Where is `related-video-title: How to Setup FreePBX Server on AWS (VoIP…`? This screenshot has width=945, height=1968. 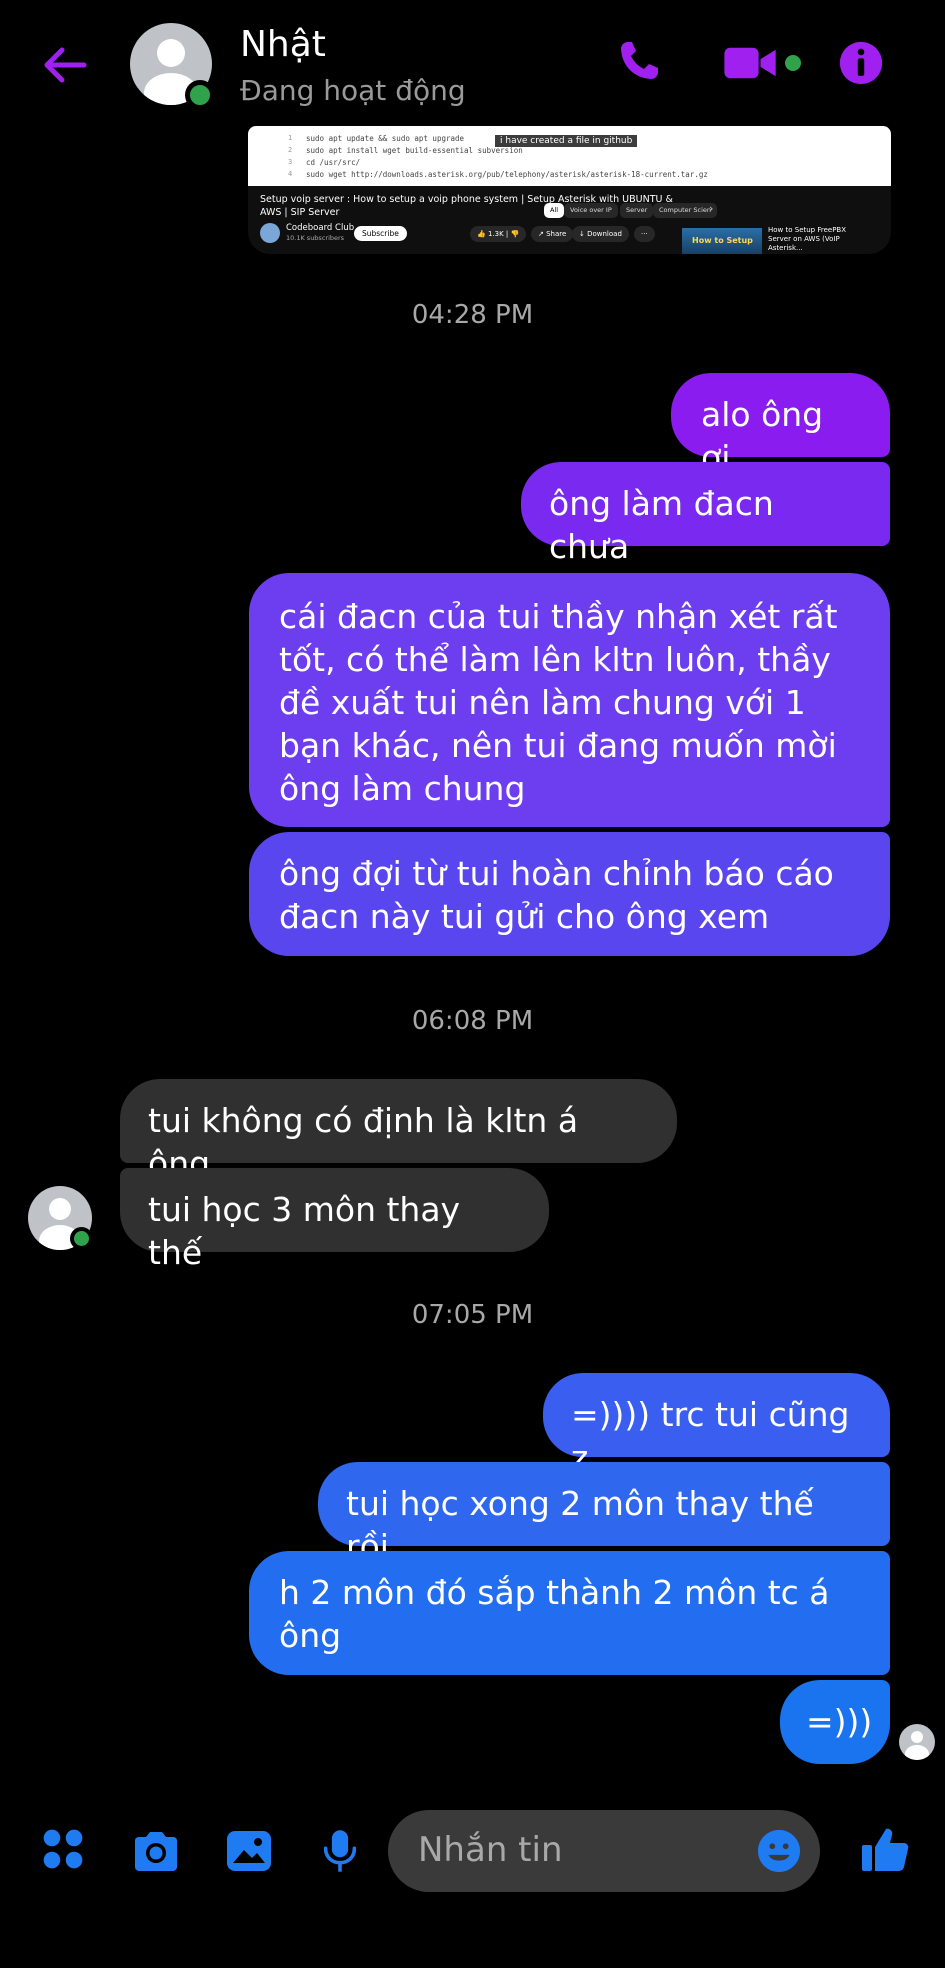 related-video-title: How to Setup FreePBX Server on AWS (VoIP… is located at coordinates (807, 239).